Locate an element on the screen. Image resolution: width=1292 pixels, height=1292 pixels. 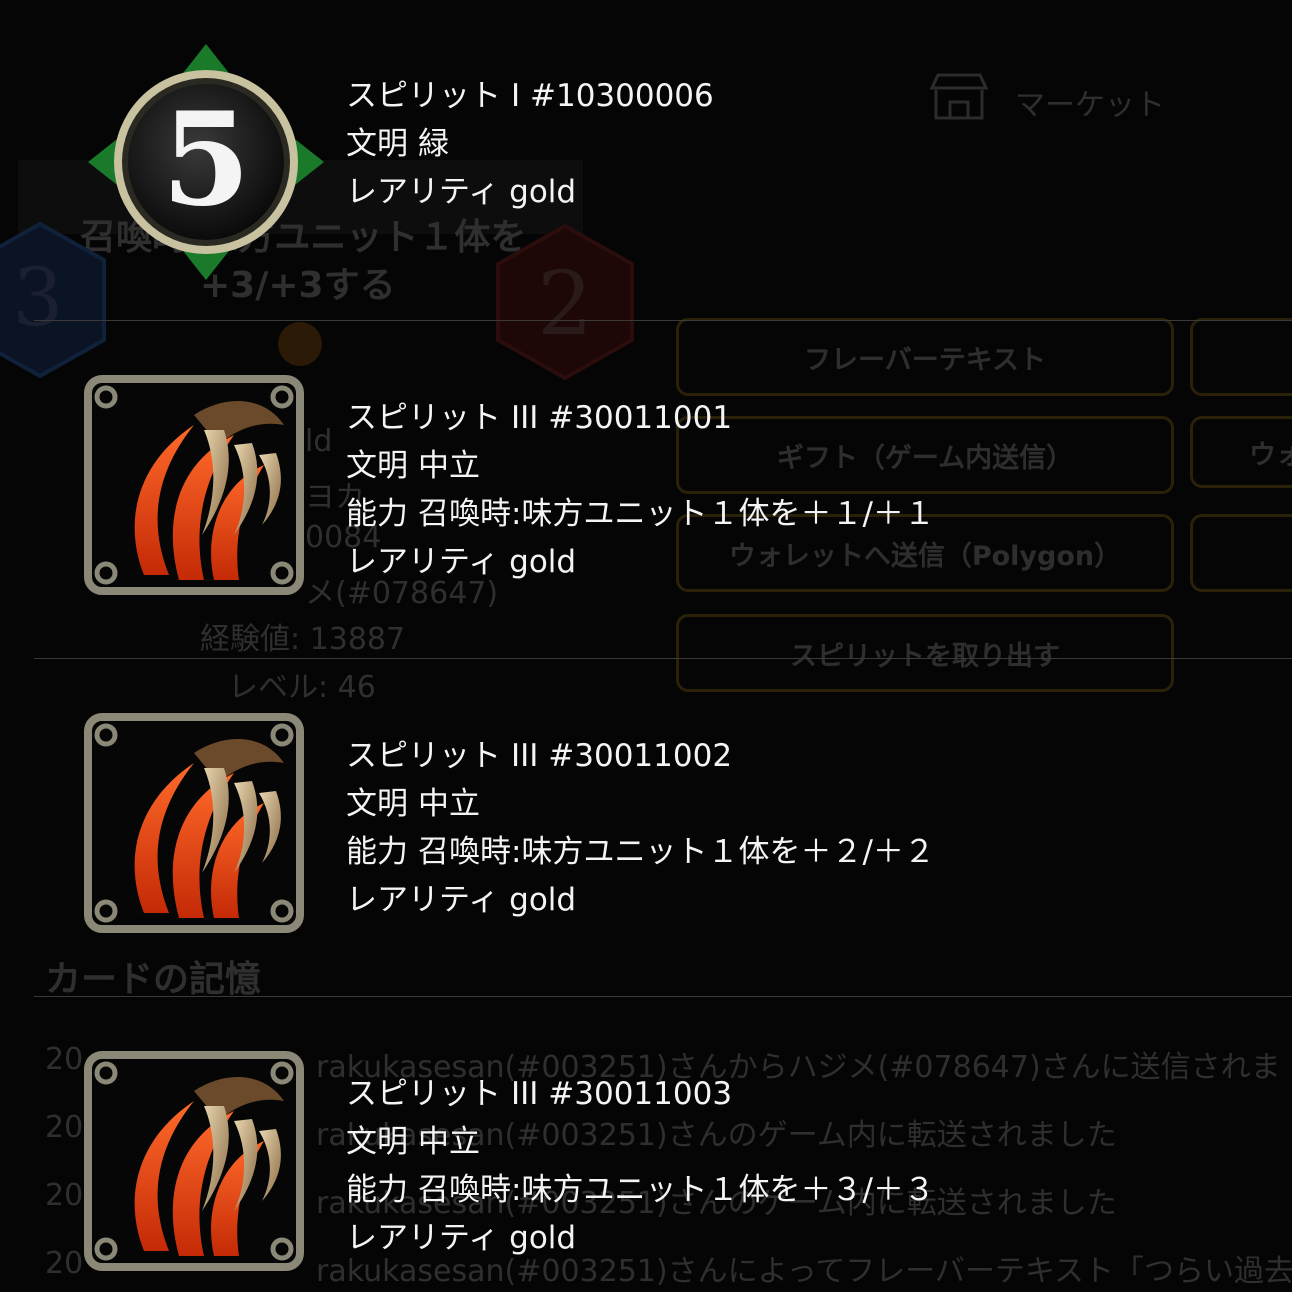
spirit-ability: 能力 召喚時:味方ユニット１体を＋３/＋３ is located at coordinates (640, 1190).